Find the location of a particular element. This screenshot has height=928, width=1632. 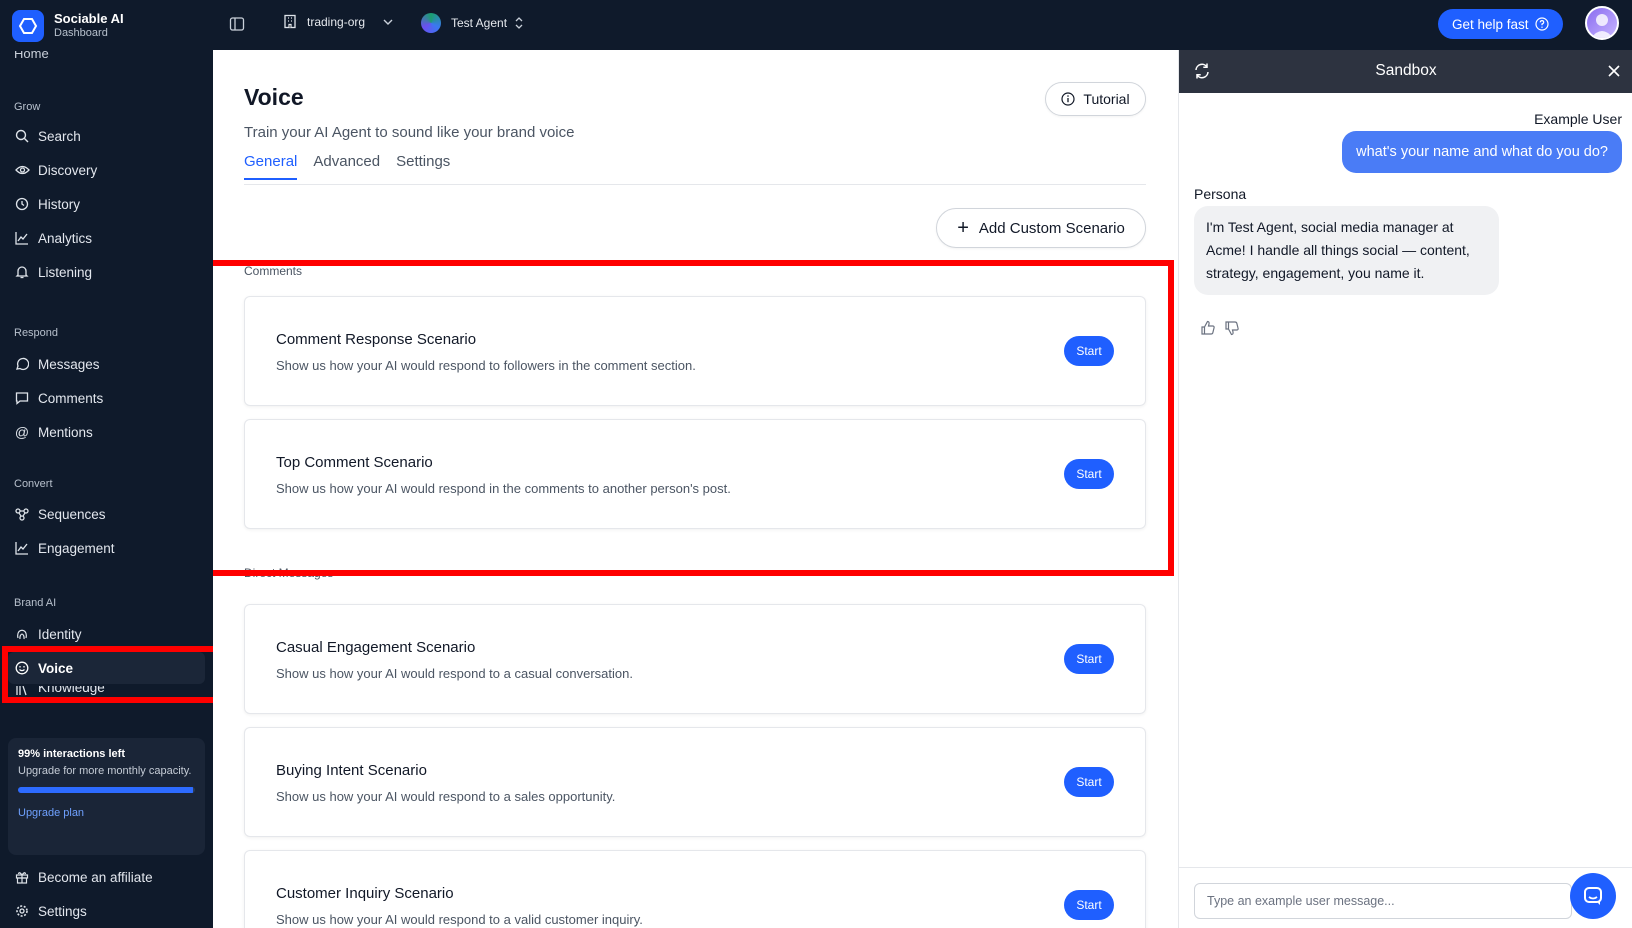

sidebar-item-search: Search is located at coordinates (106, 136).